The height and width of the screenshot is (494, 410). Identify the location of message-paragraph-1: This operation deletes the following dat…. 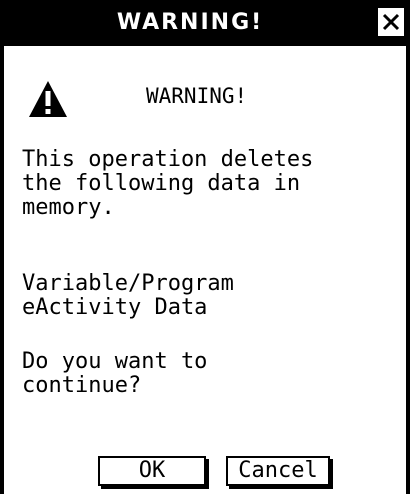
(168, 183).